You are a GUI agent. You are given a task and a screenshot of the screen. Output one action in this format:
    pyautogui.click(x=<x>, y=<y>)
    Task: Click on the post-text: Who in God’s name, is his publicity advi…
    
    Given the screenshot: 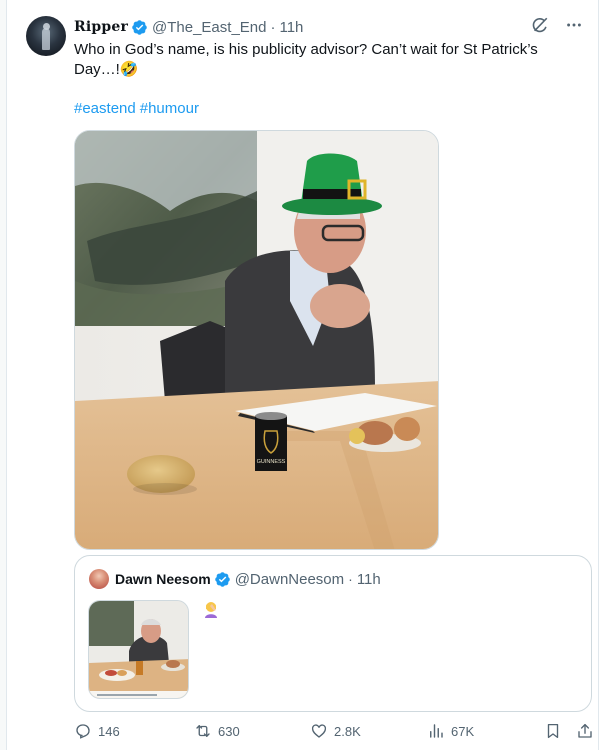 What is the action you would take?
    pyautogui.click(x=306, y=59)
    